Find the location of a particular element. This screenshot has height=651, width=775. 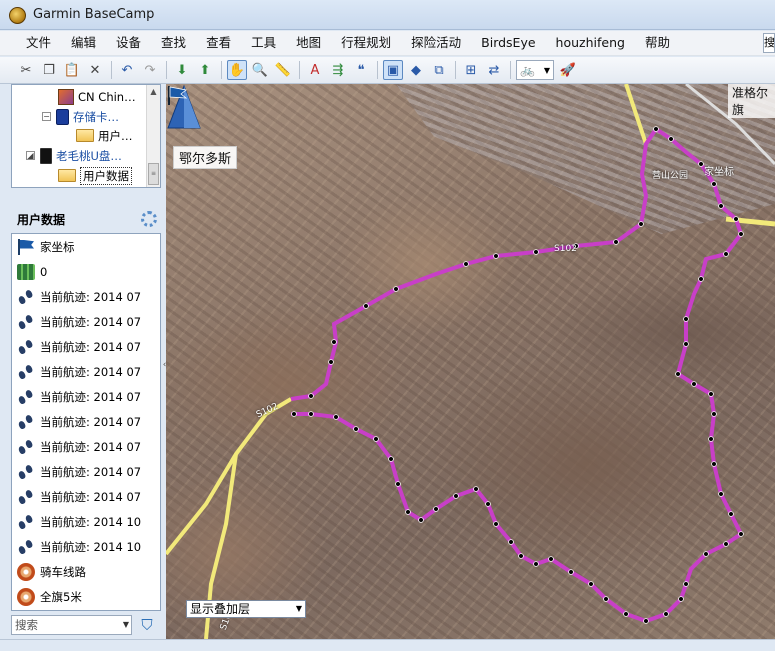

cut-icon: ✂ is located at coordinates (26, 70).